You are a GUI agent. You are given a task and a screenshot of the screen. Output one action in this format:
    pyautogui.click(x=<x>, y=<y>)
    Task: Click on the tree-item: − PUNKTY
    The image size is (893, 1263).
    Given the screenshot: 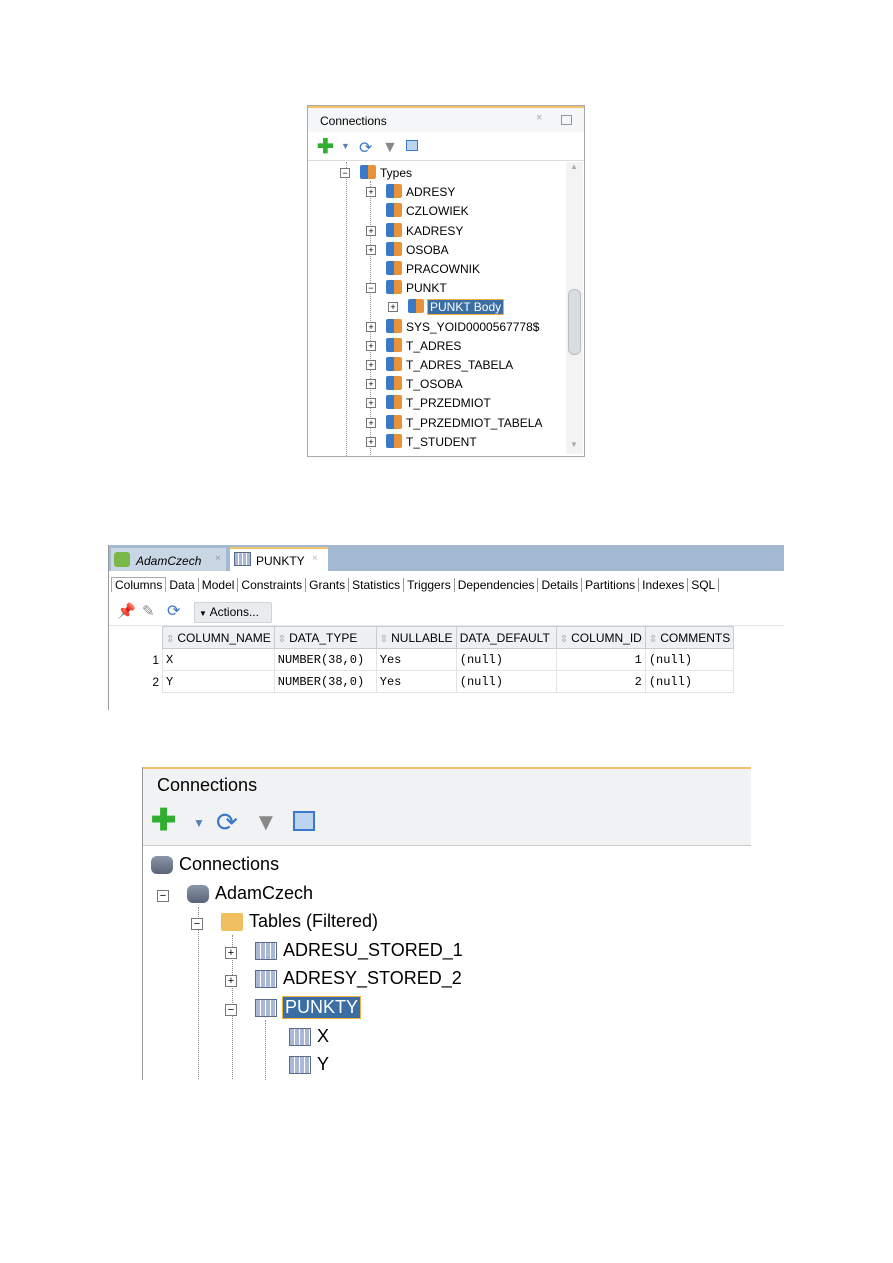 What is the action you would take?
    pyautogui.click(x=443, y=1009)
    